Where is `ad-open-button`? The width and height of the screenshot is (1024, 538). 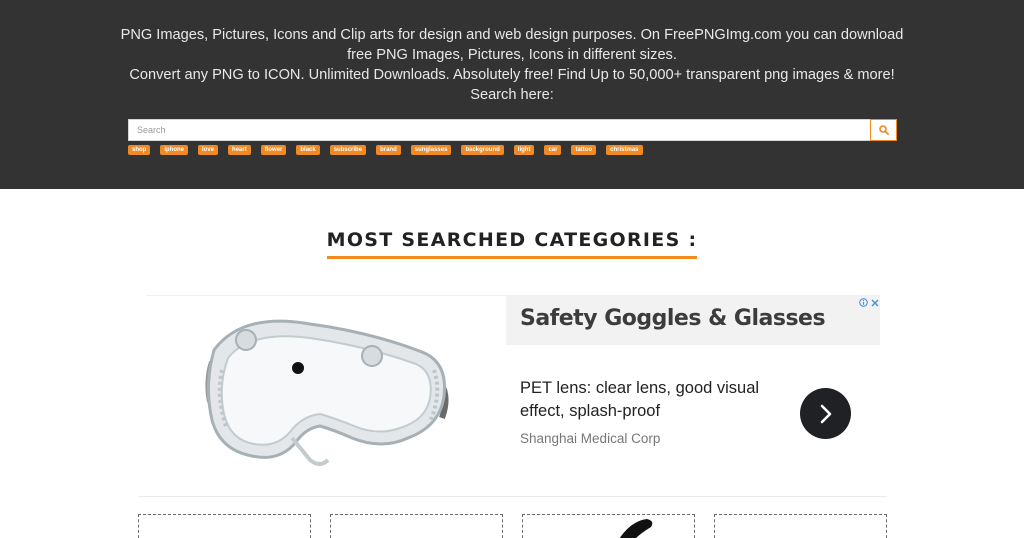
ad-open-button is located at coordinates (825, 413).